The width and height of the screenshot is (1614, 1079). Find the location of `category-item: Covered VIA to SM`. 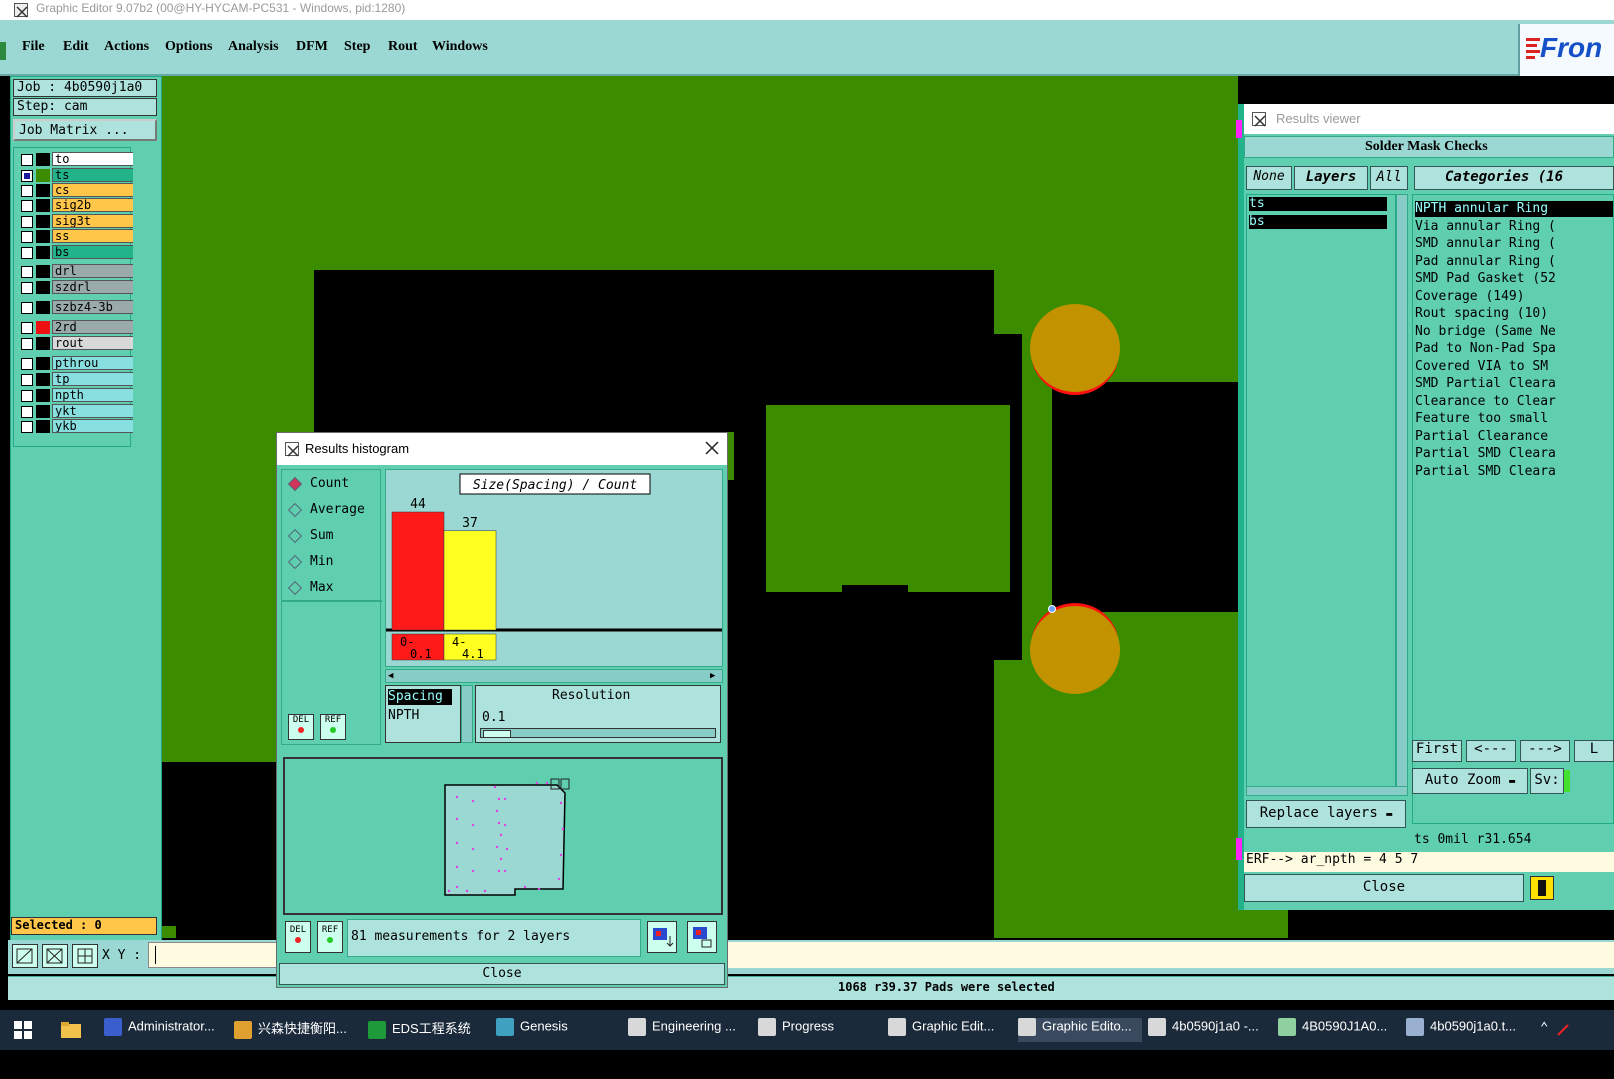

category-item: Covered VIA to SM is located at coordinates (1514, 367).